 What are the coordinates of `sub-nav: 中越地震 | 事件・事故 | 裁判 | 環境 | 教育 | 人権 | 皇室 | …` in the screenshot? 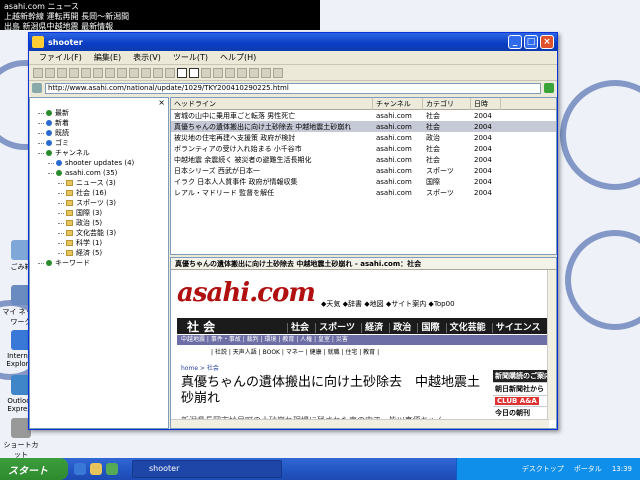 It's located at (362, 340).